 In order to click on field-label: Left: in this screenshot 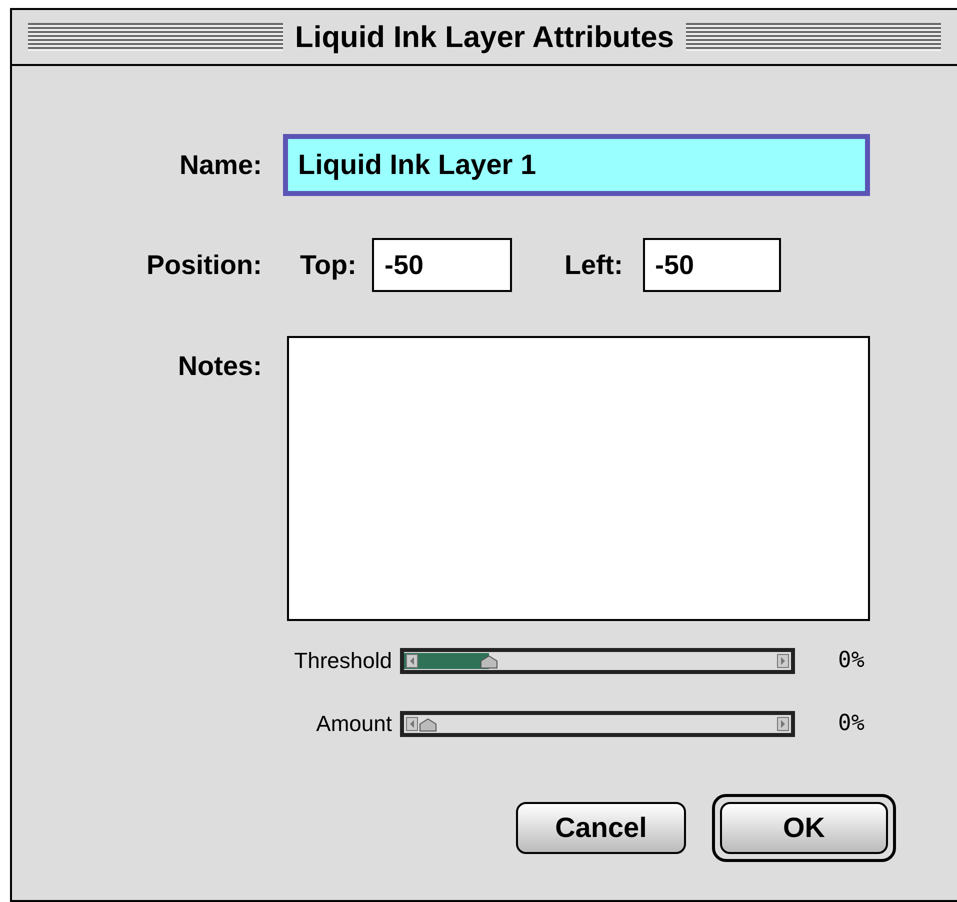, I will do `click(593, 265)`.